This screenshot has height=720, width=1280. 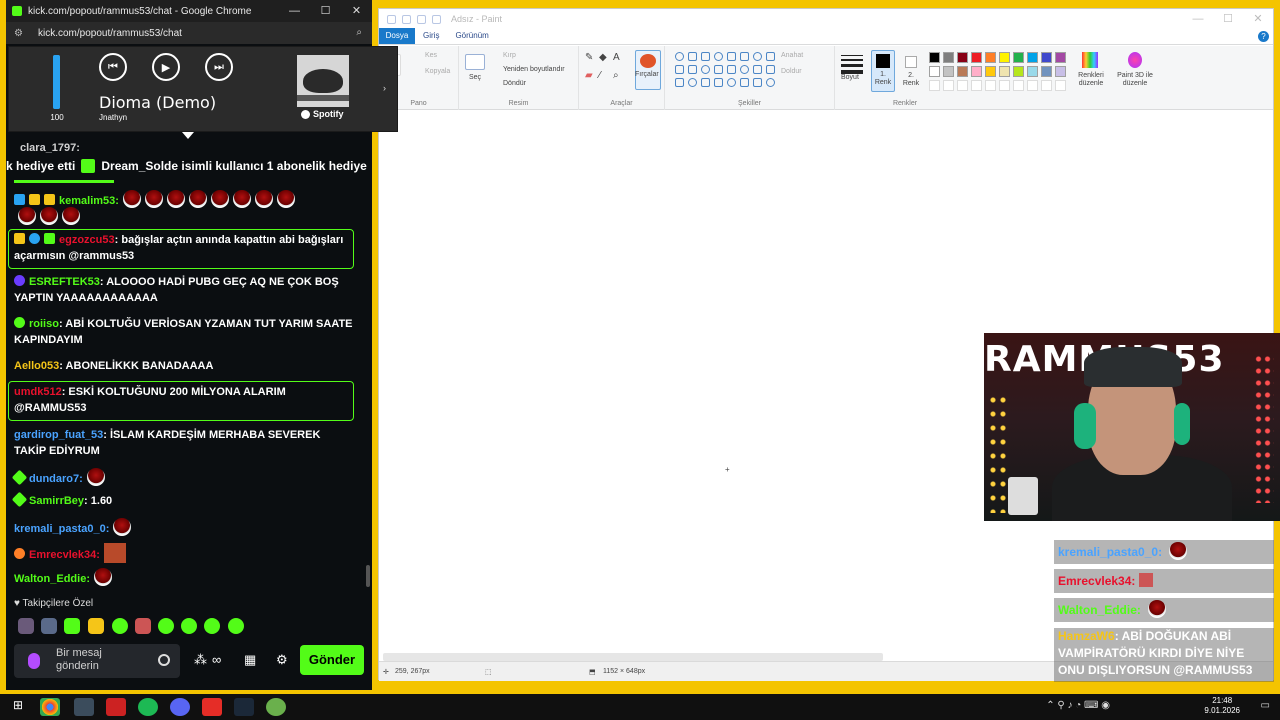 I want to click on copy-button: Kopyala, so click(x=437, y=71).